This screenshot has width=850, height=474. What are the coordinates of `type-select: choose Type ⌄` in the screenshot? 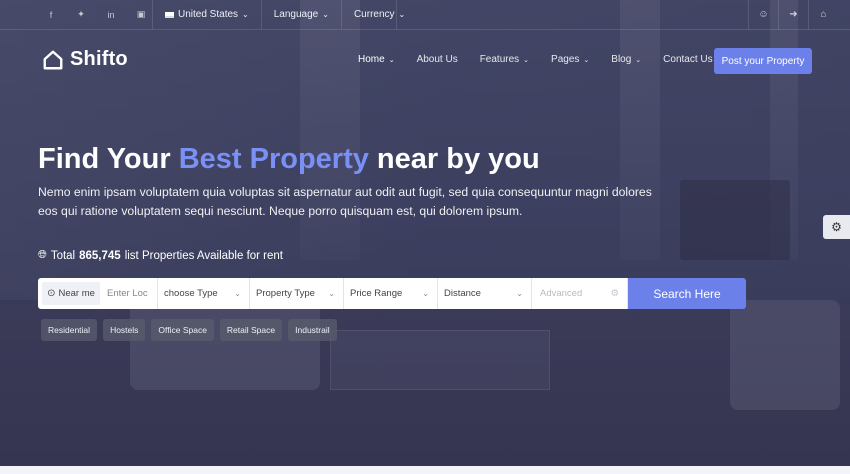 It's located at (204, 293).